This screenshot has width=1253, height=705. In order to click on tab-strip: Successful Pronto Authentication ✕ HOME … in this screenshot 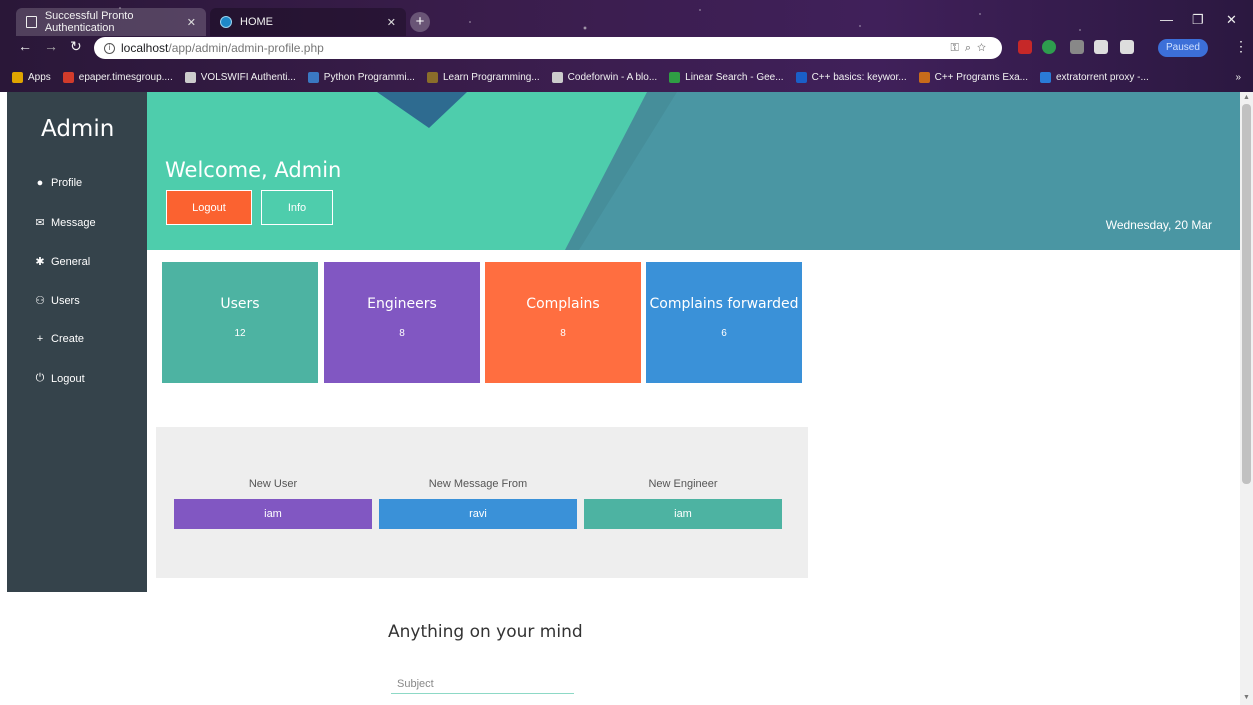, I will do `click(626, 22)`.